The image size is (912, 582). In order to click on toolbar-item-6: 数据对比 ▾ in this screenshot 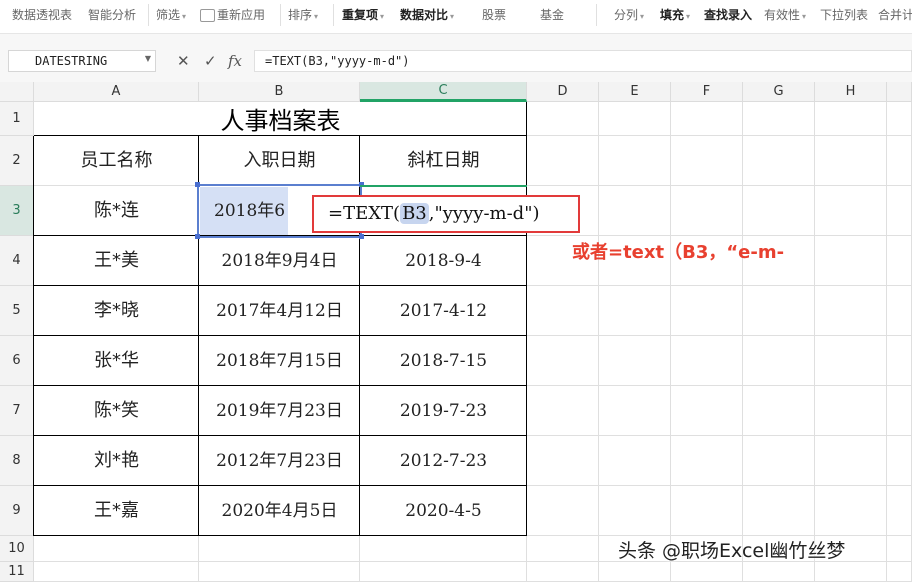, I will do `click(427, 15)`.